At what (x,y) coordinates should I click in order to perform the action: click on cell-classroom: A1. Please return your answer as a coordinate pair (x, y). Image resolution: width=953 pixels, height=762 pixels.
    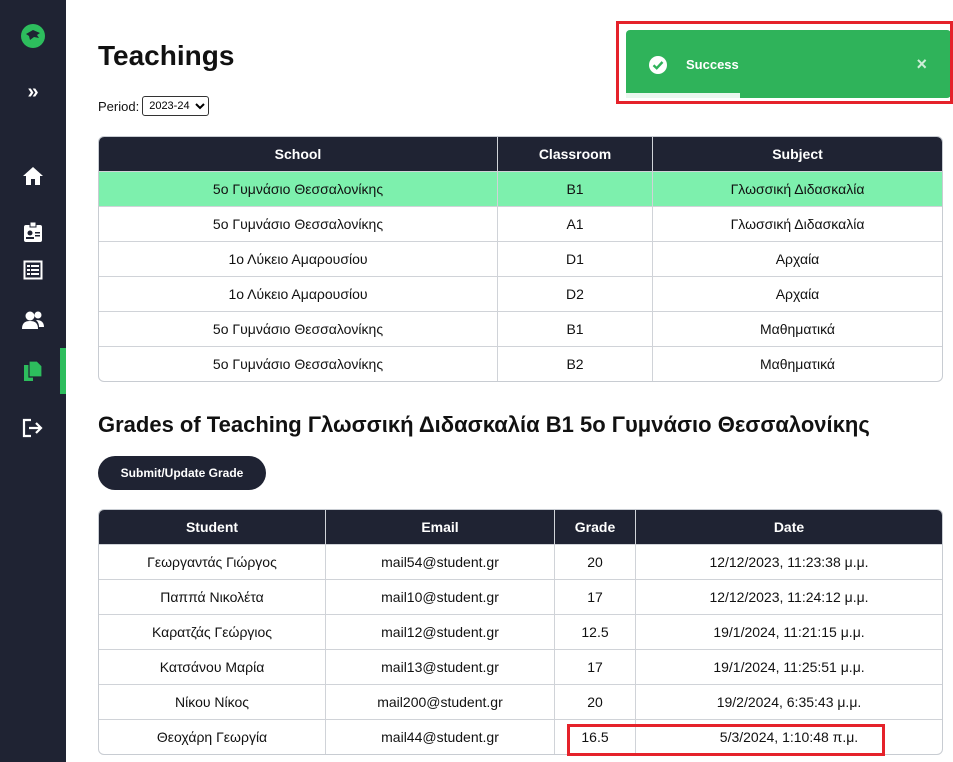
    Looking at the image, I should click on (575, 224).